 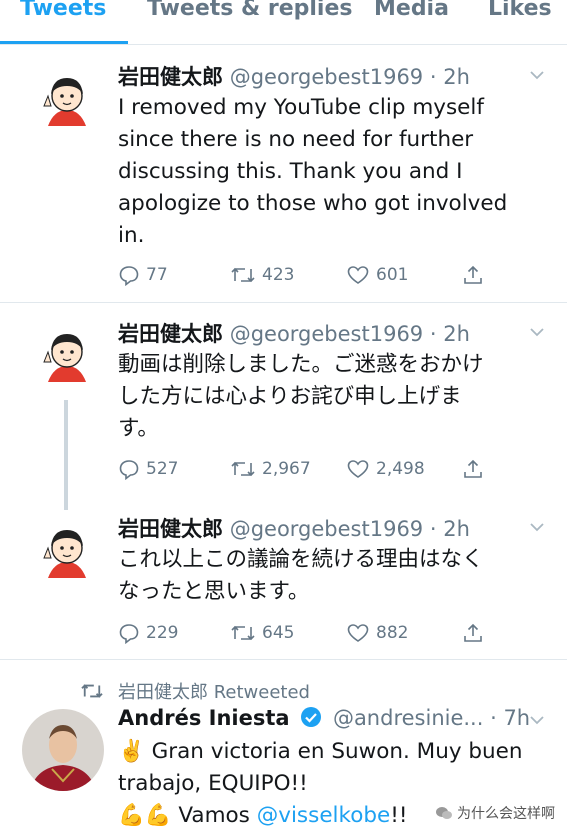 I want to click on reply-button: 229, so click(x=148, y=633).